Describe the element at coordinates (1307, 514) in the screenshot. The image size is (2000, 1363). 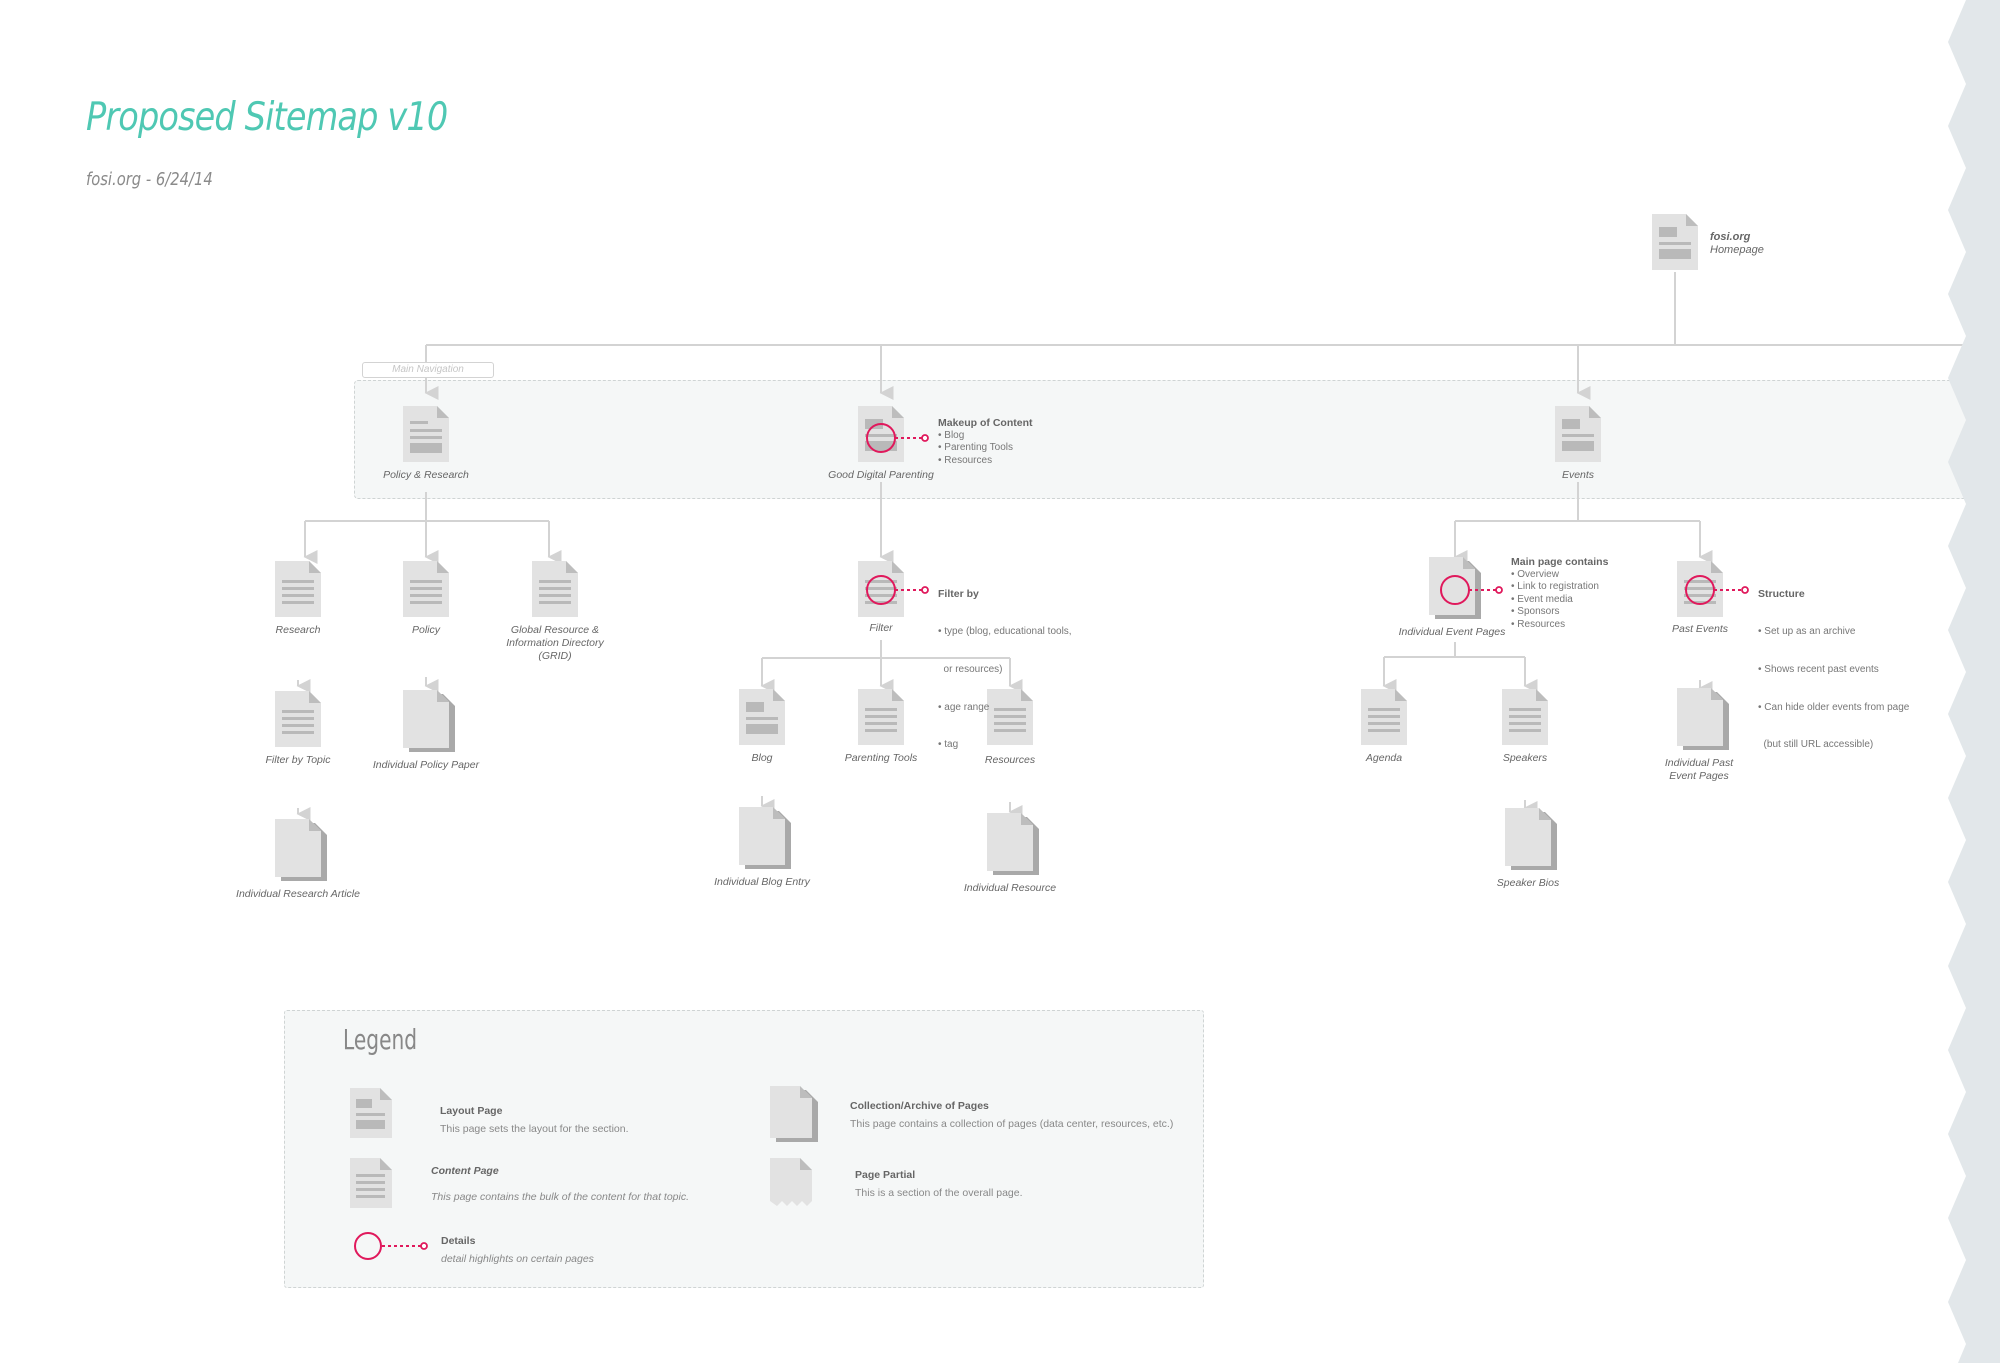
I see `detail-markers` at that location.